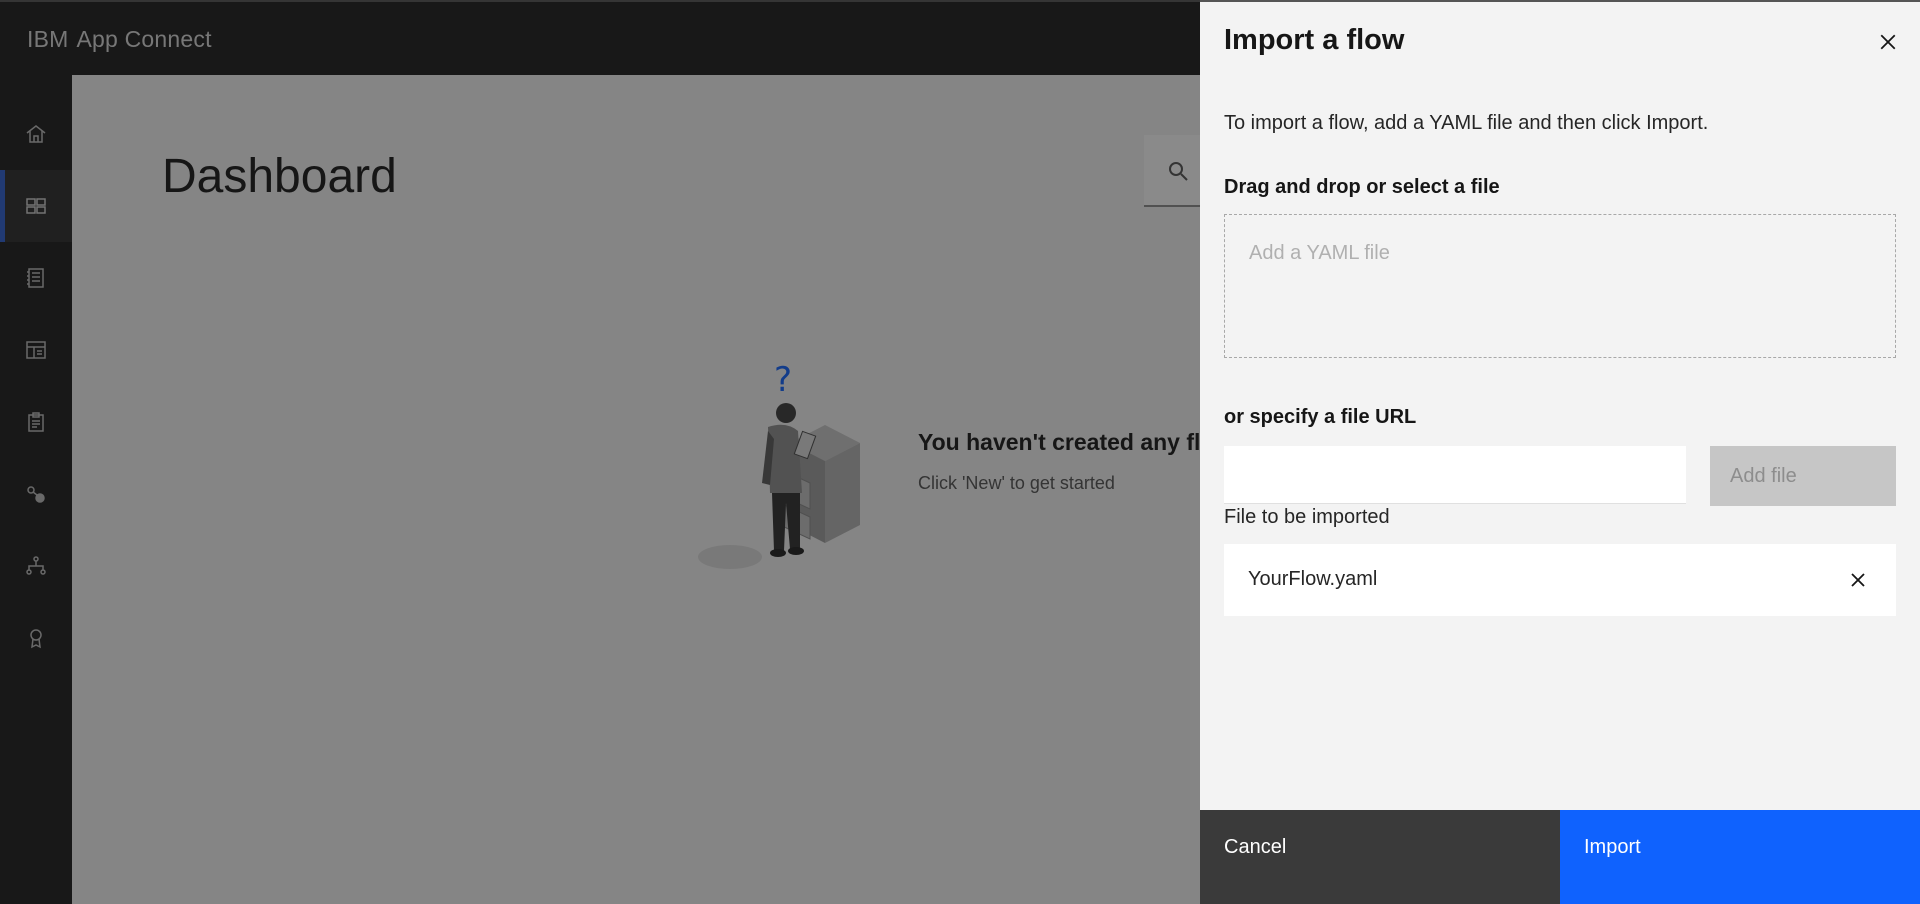 This screenshot has width=1920, height=904. I want to click on import-button: Import, so click(1740, 857).